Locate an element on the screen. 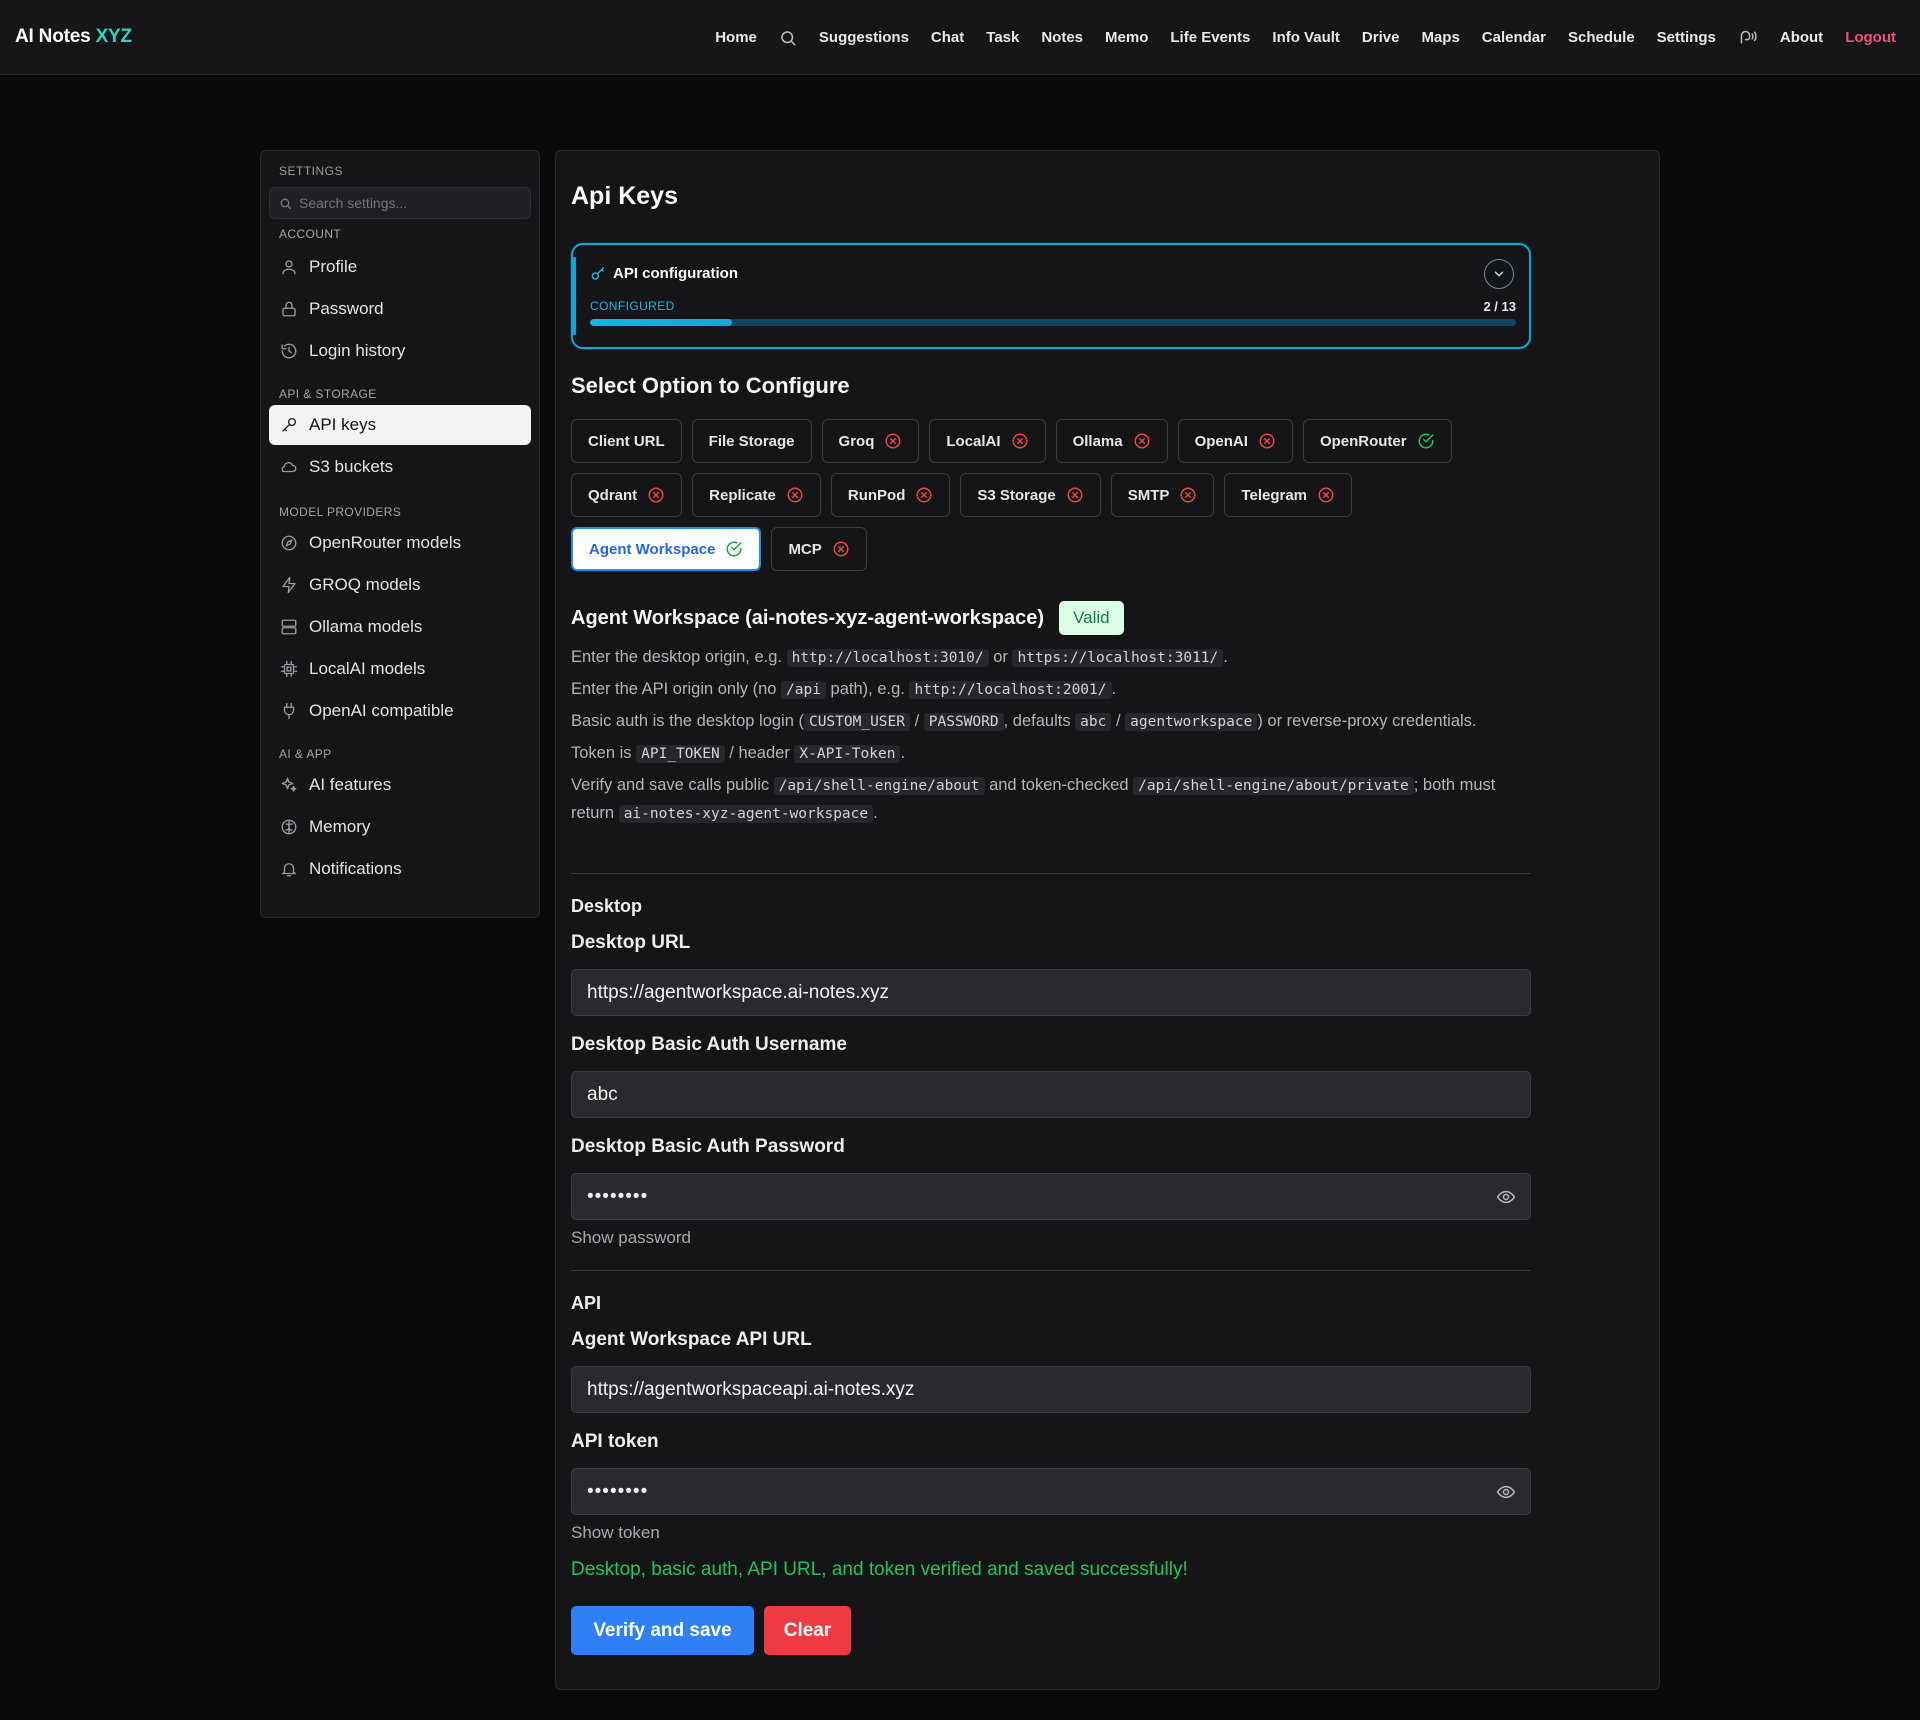  sidebar-item-openrouter-models: OpenRouter models is located at coordinates (400, 543).